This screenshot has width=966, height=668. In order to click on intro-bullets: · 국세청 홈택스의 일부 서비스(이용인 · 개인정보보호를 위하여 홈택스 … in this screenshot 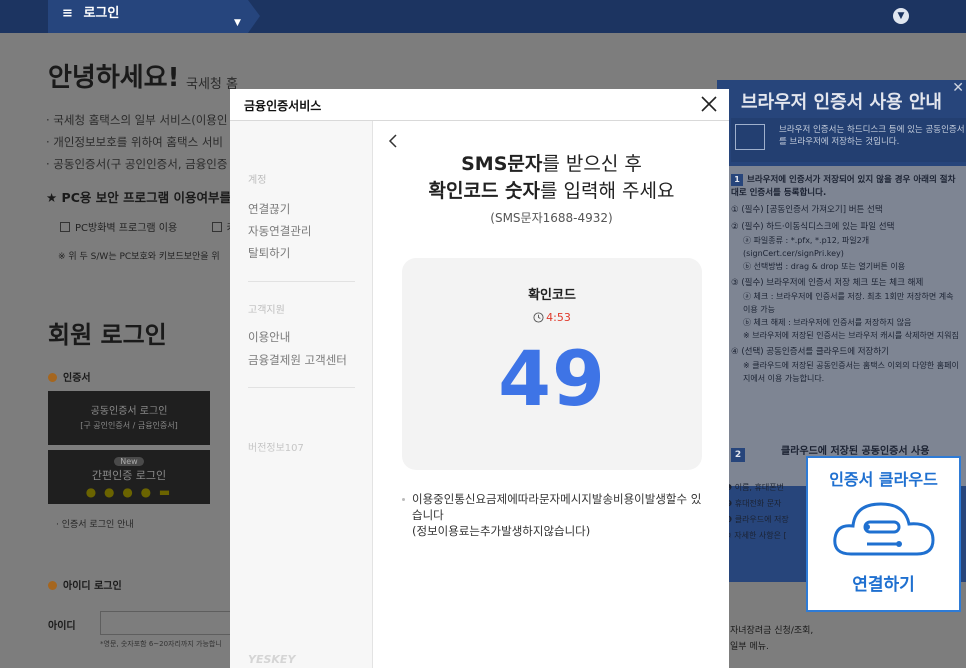, I will do `click(136, 142)`.